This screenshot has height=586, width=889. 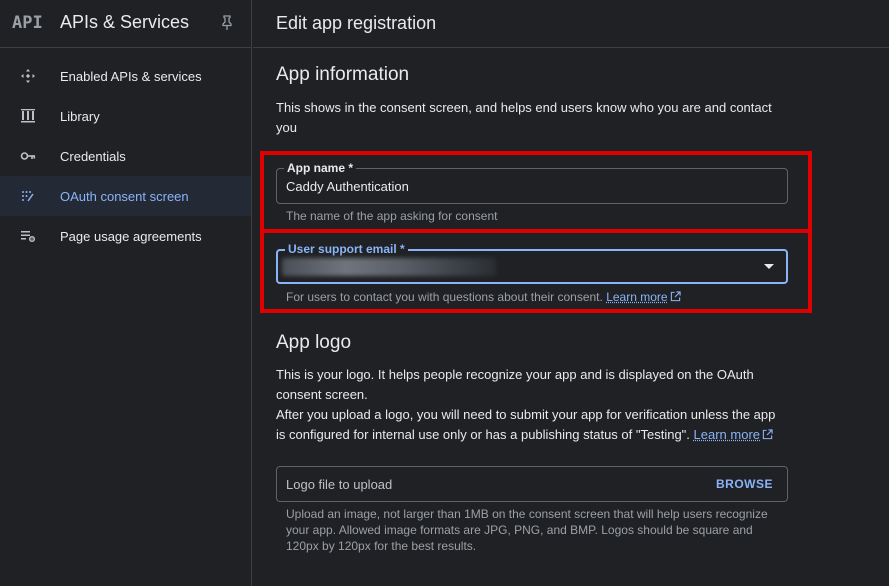 I want to click on sidebar-item-label: OAuth consent screen, so click(x=124, y=196).